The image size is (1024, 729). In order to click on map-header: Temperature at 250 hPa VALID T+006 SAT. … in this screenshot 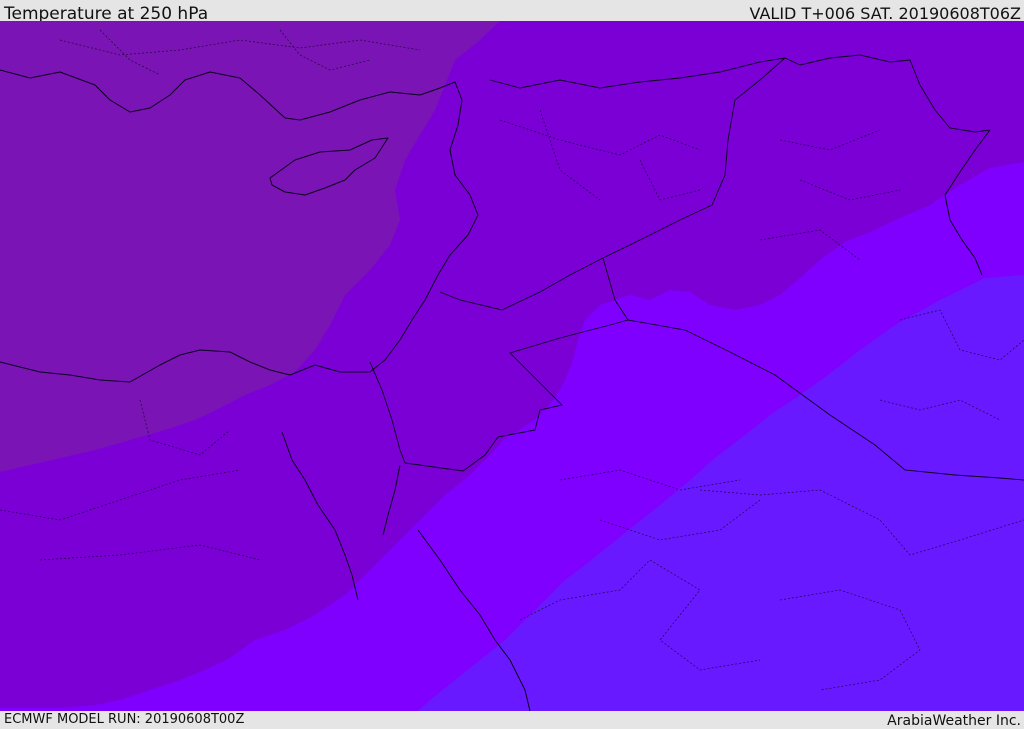, I will do `click(512, 12)`.